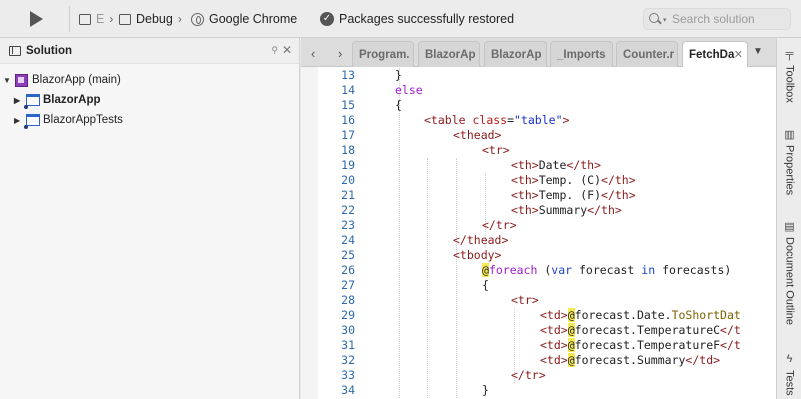 The image size is (801, 399). What do you see at coordinates (348, 120) in the screenshot?
I see `line-number: 16` at bounding box center [348, 120].